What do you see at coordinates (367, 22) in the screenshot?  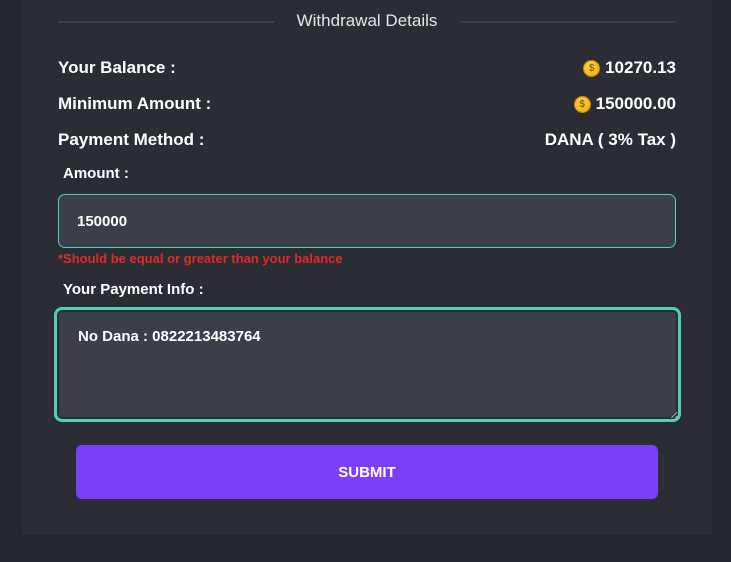 I see `section-header: Withdrawal Details` at bounding box center [367, 22].